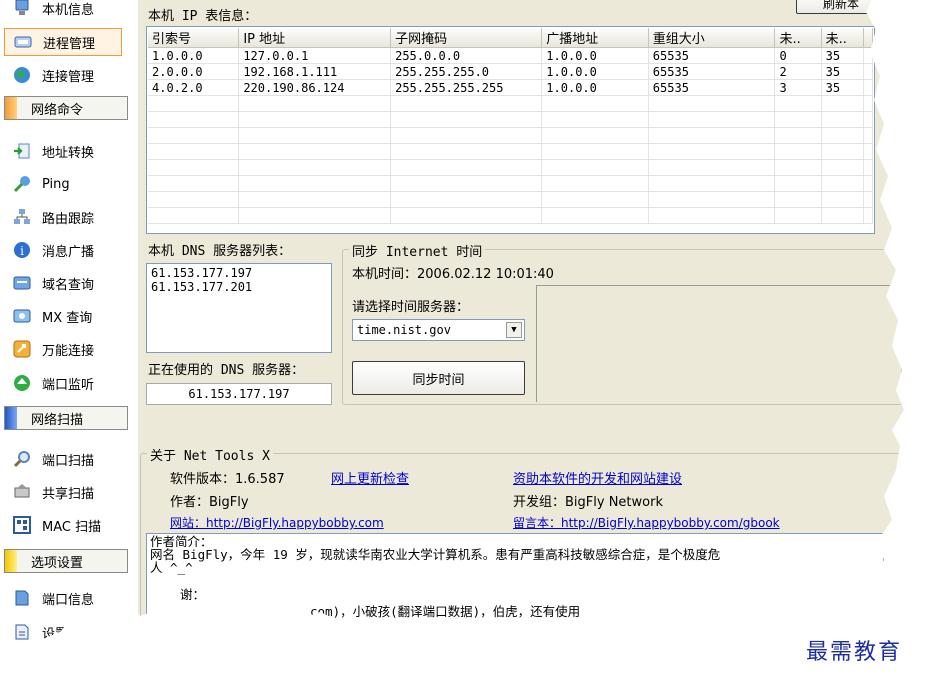 This screenshot has height=679, width=925. I want to click on sidebar-item-domain-lookup: 域名查询, so click(63, 283).